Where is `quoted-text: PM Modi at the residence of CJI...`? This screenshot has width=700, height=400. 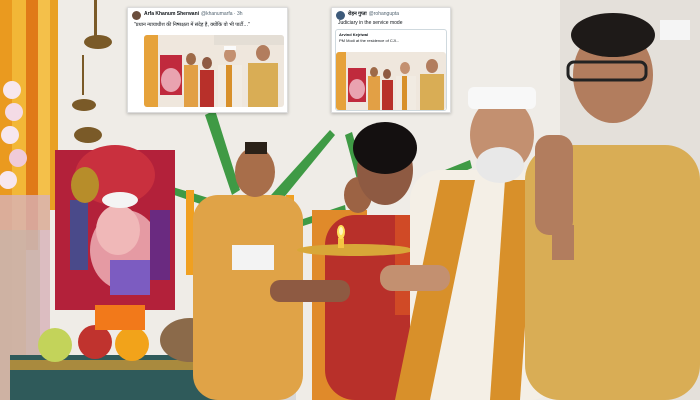 quoted-text: PM Modi at the residence of CJI... is located at coordinates (369, 40).